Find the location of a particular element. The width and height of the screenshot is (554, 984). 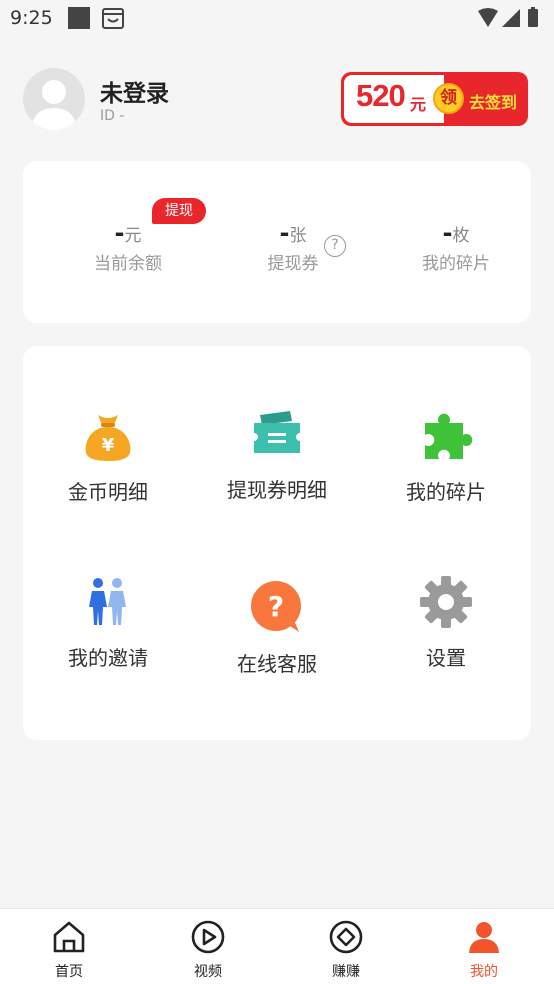

cell-signal-icon is located at coordinates (511, 18).